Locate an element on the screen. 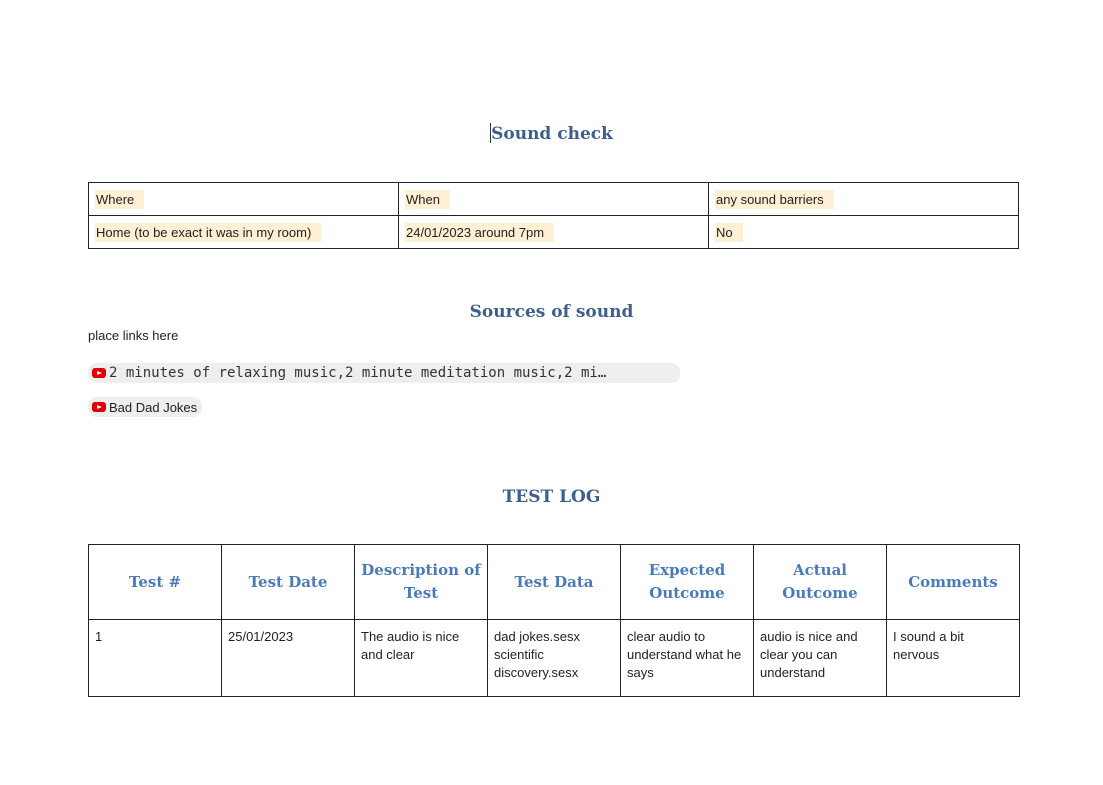 Image resolution: width=1103 pixels, height=785 pixels. cell-comments: I sound a bit nervous is located at coordinates (953, 658).